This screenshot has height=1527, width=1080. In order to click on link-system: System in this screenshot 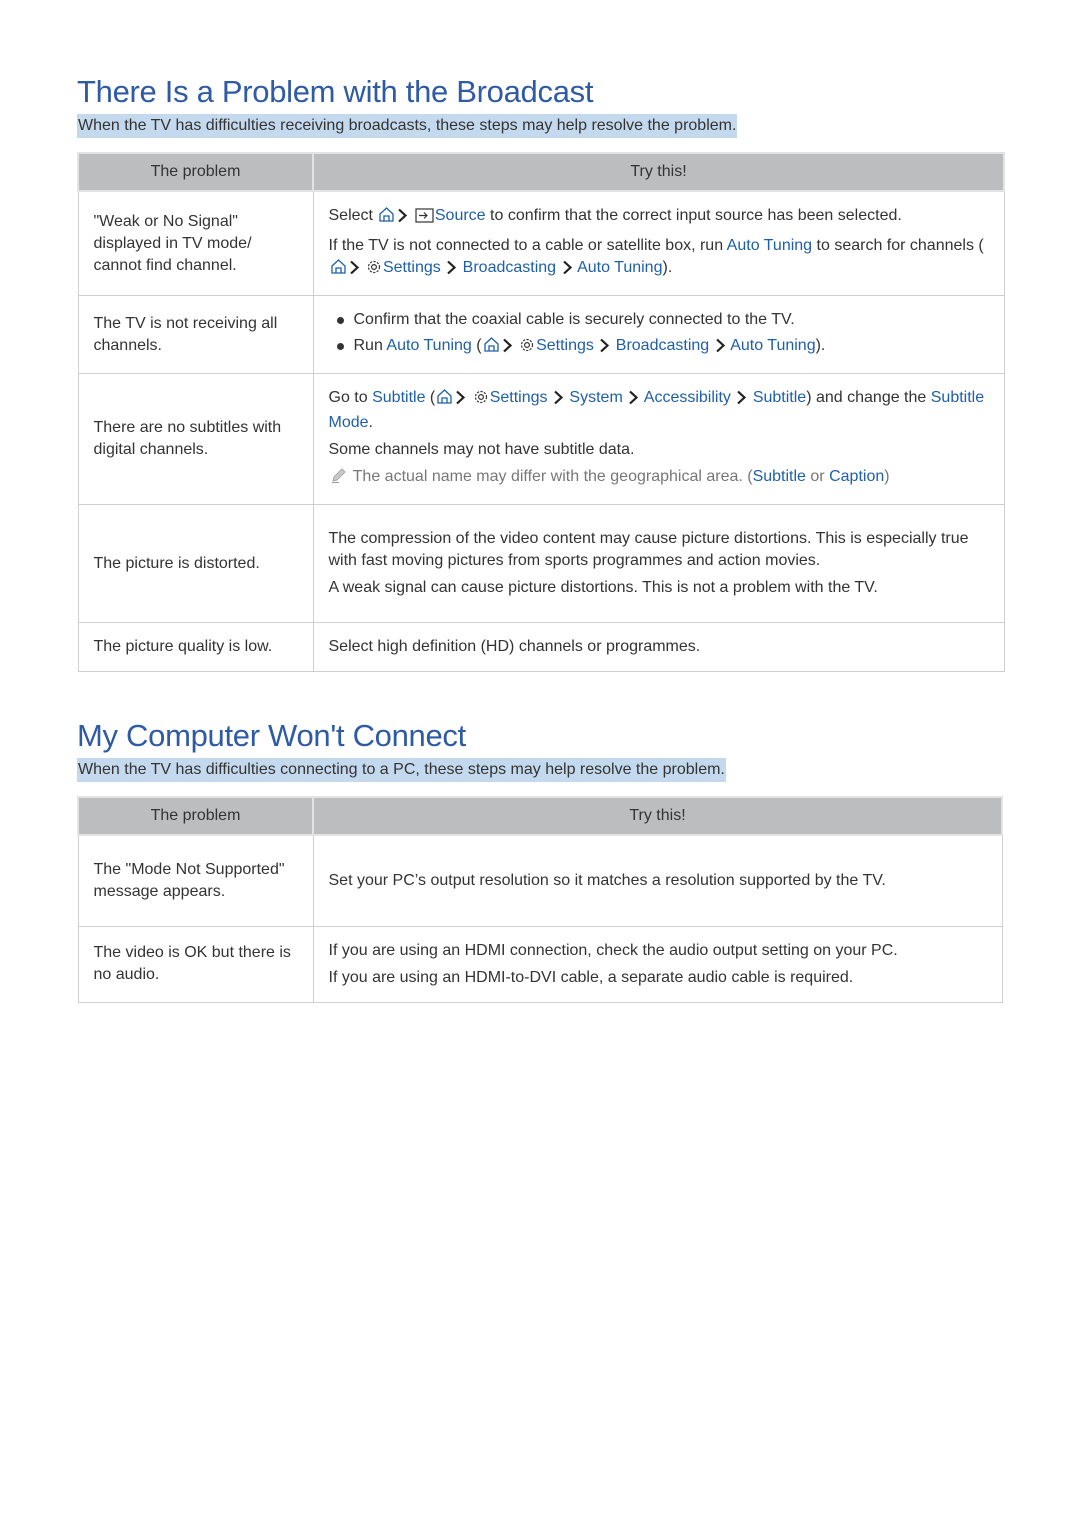, I will do `click(595, 397)`.